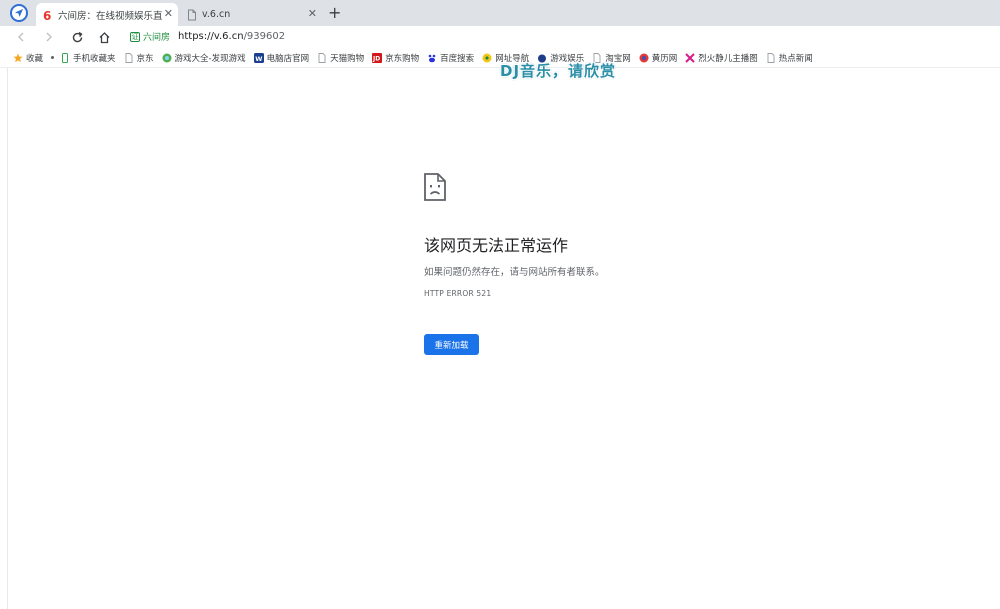 The image size is (1000, 609). I want to click on dot-separator, so click(53, 57).